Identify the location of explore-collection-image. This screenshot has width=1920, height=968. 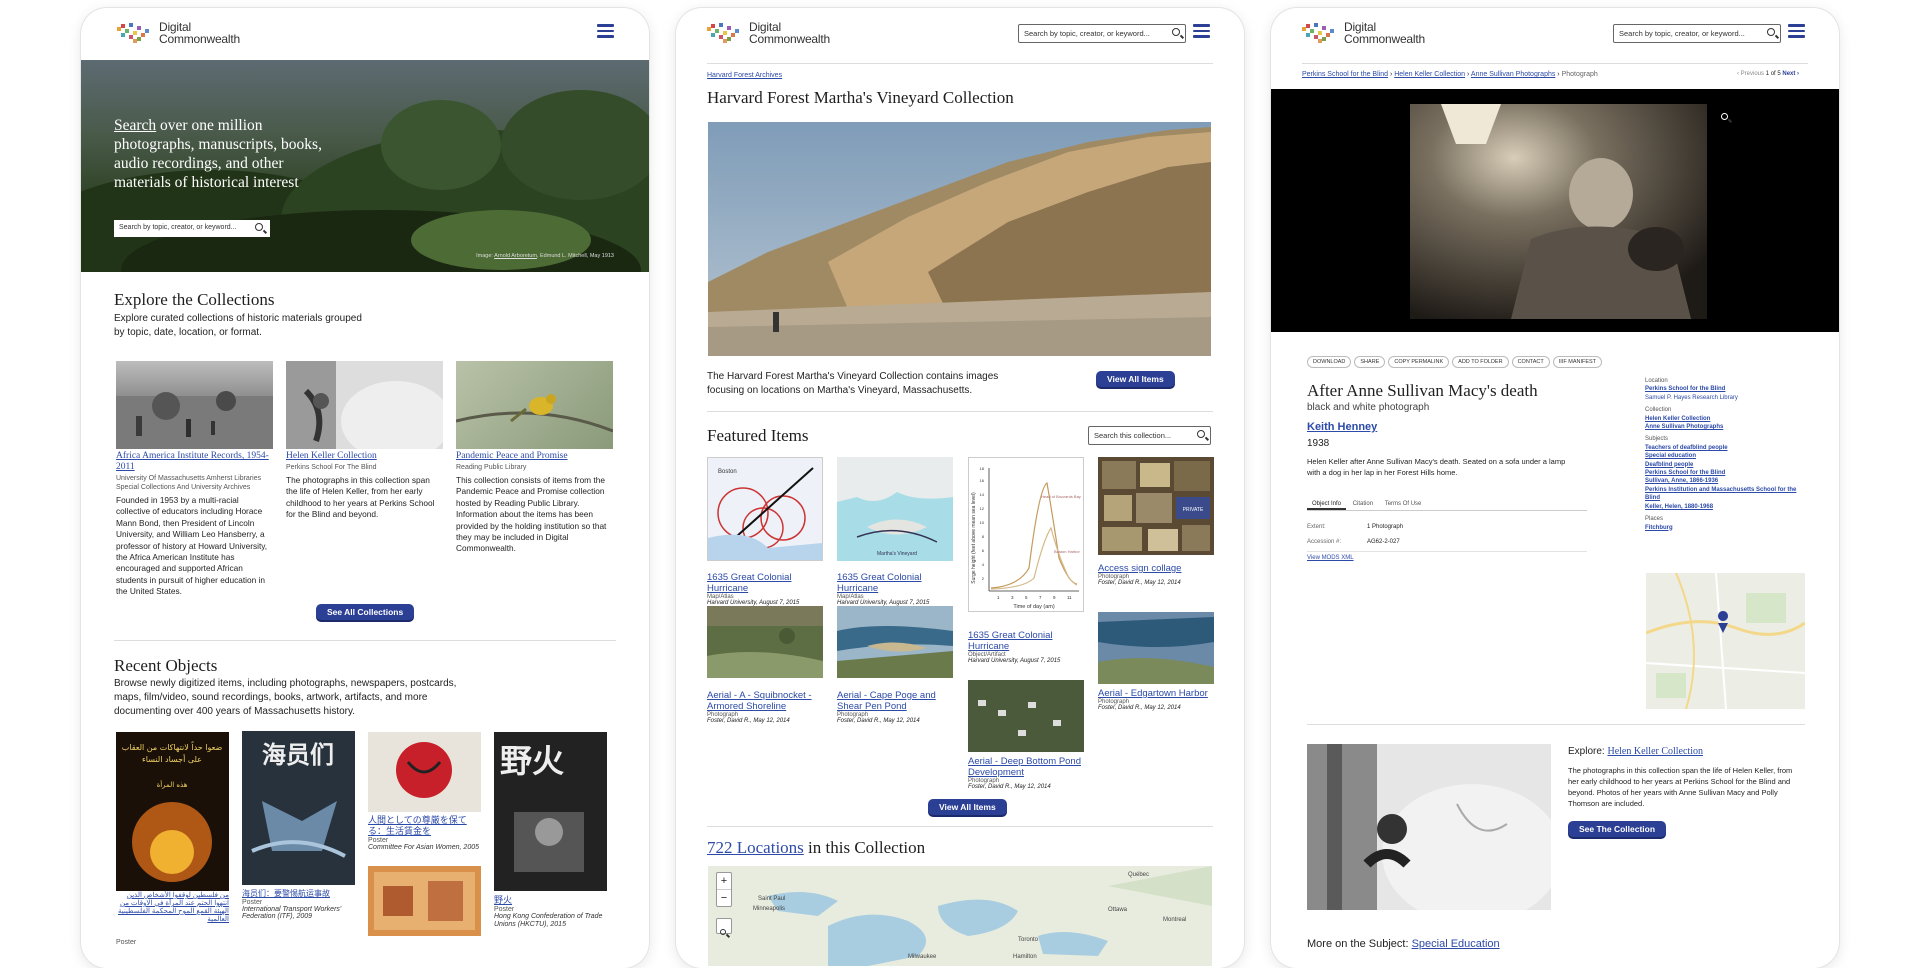
(1434, 834).